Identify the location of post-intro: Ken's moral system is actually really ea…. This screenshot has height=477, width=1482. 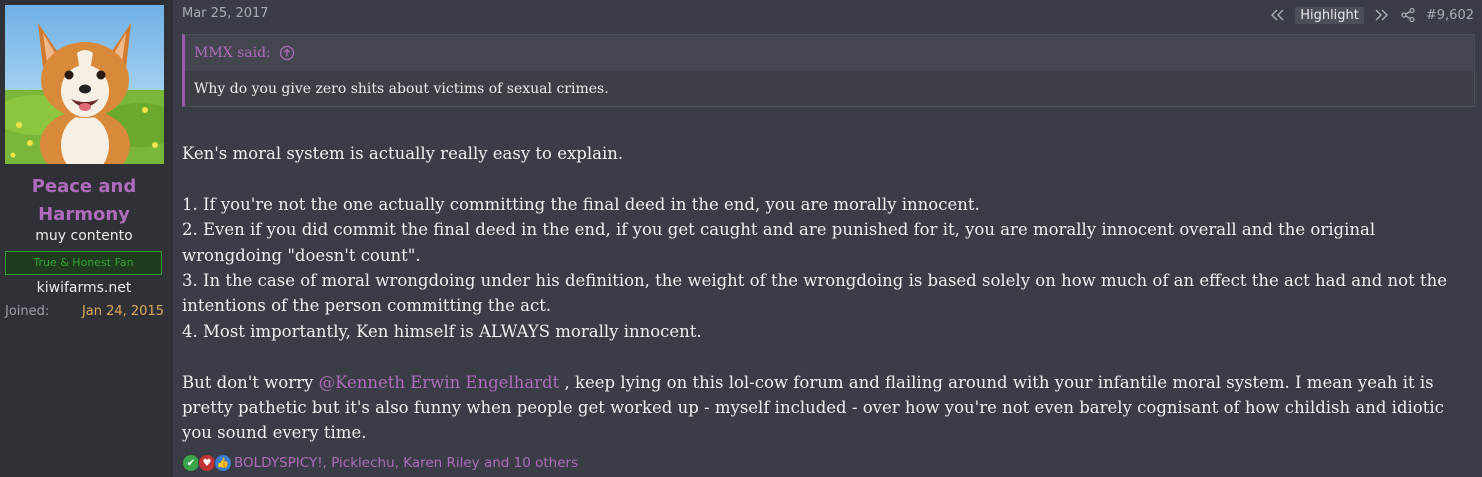
(403, 153).